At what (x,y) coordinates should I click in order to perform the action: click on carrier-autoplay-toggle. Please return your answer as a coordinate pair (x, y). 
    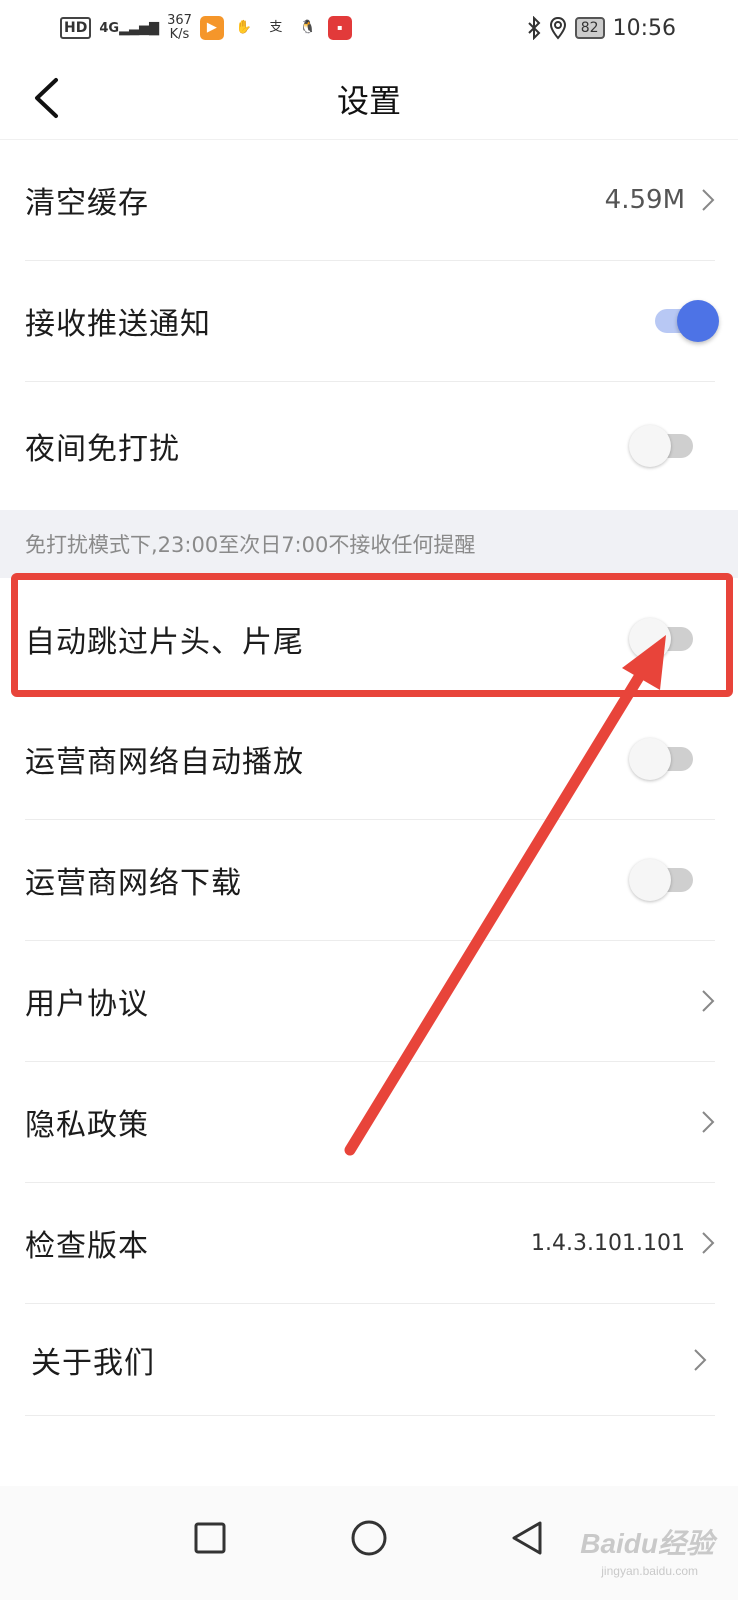
    Looking at the image, I should click on (662, 759).